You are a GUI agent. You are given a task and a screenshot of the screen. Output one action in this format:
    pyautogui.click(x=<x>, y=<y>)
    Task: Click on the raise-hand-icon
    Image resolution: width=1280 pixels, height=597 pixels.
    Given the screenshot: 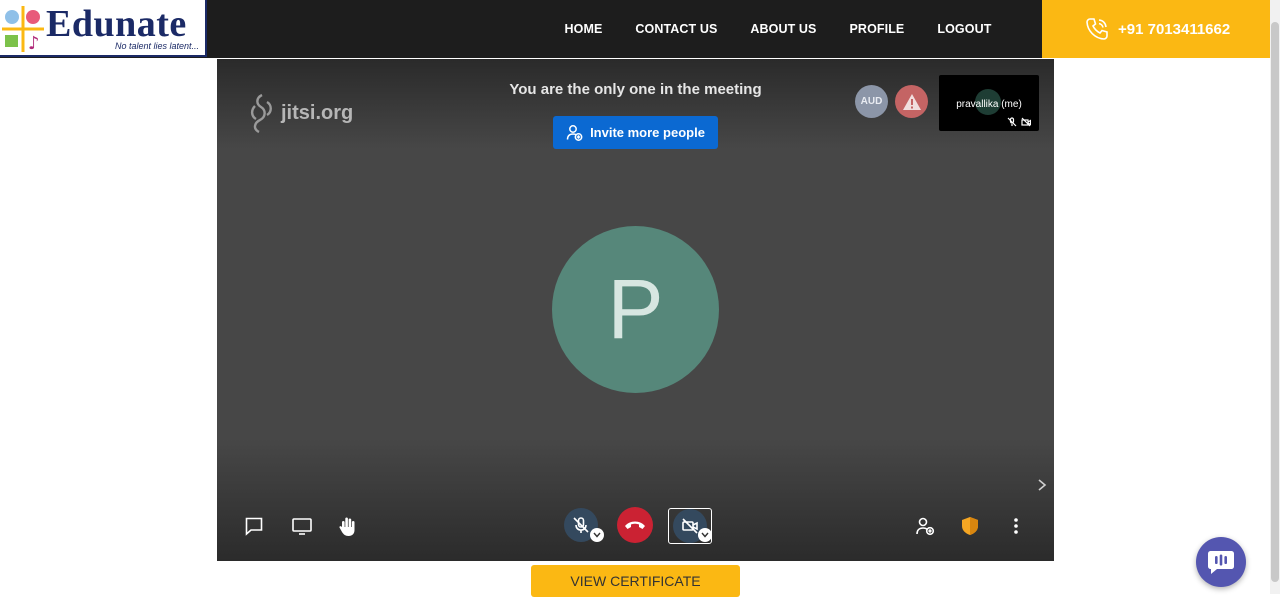 What is the action you would take?
    pyautogui.click(x=347, y=526)
    